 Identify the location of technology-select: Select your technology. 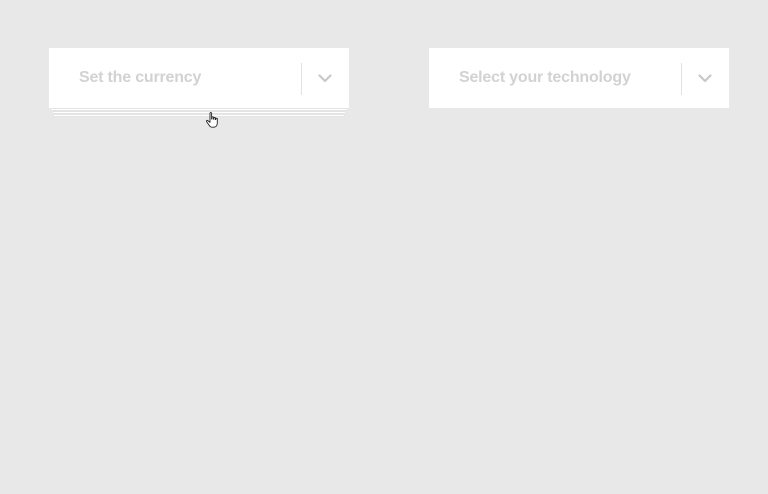
(579, 78).